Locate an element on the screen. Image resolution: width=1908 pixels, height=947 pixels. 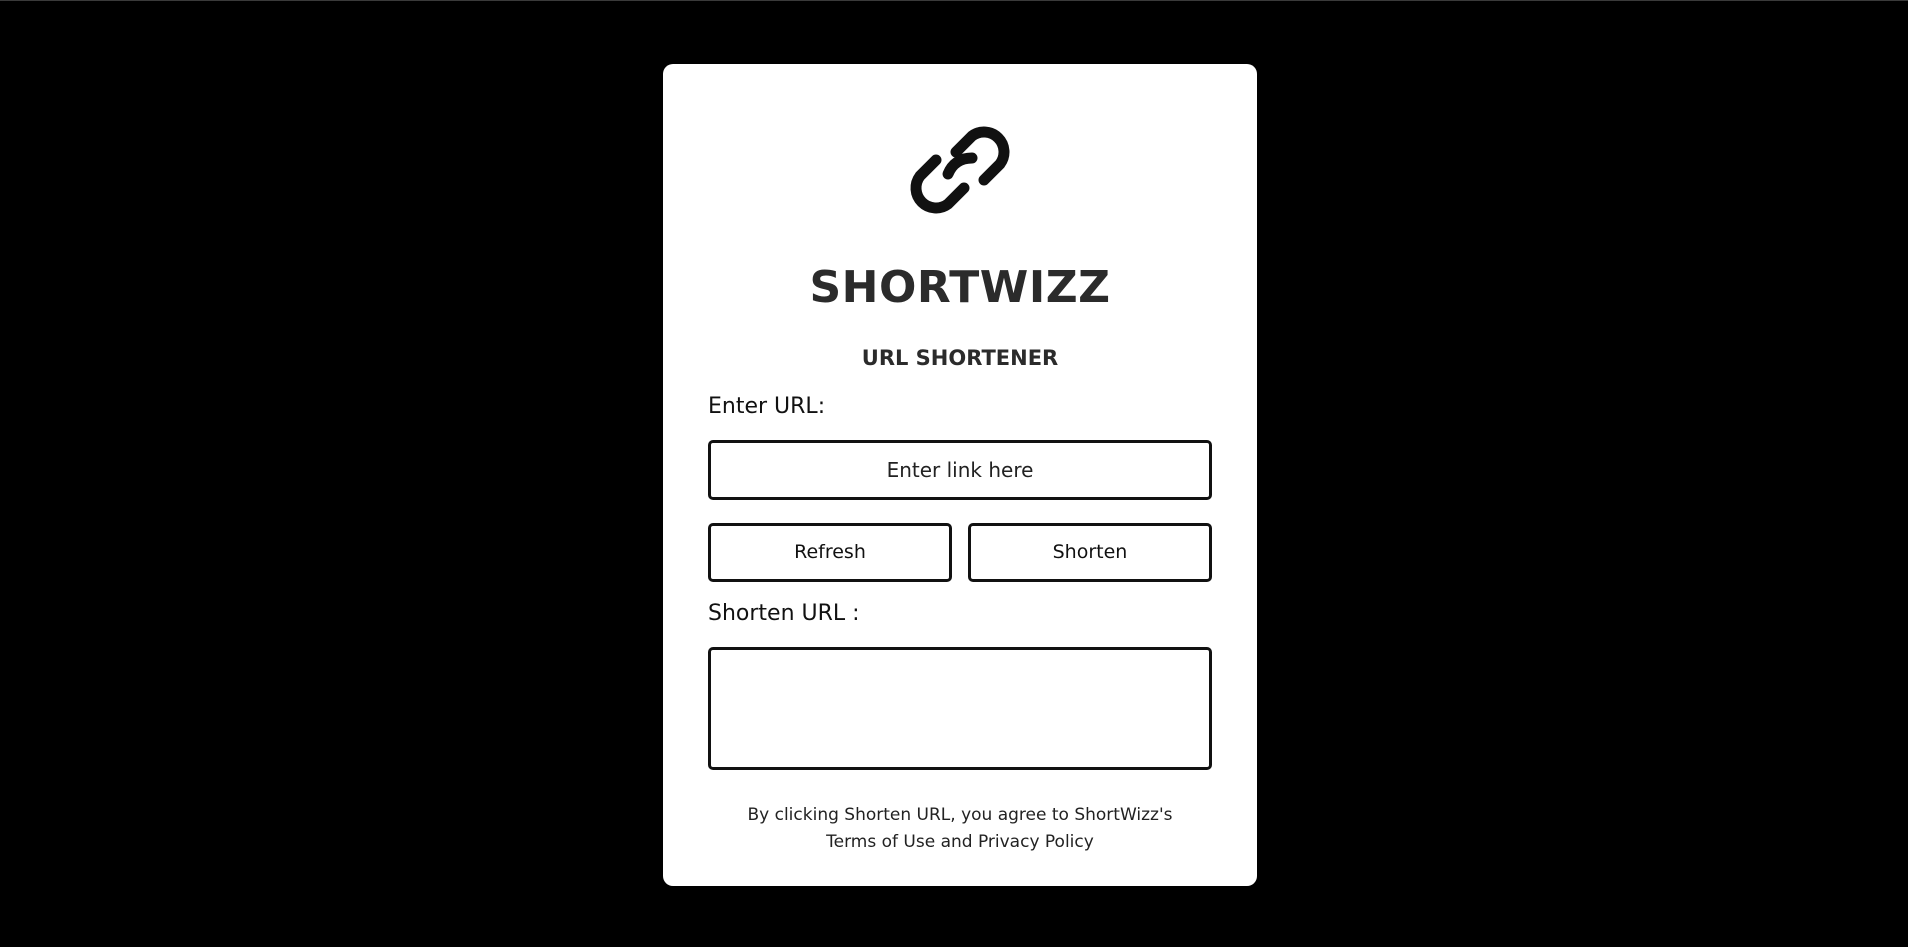
link-icon is located at coordinates (960, 170).